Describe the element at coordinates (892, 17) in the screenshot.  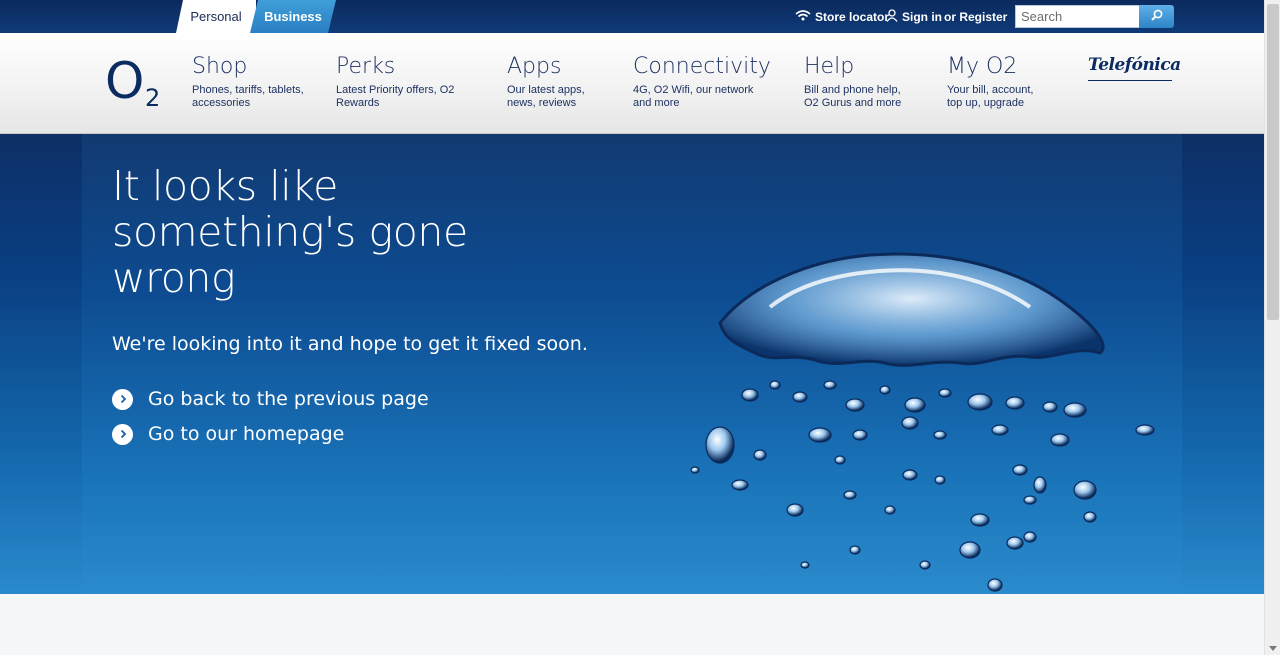
I see `user-icon` at that location.